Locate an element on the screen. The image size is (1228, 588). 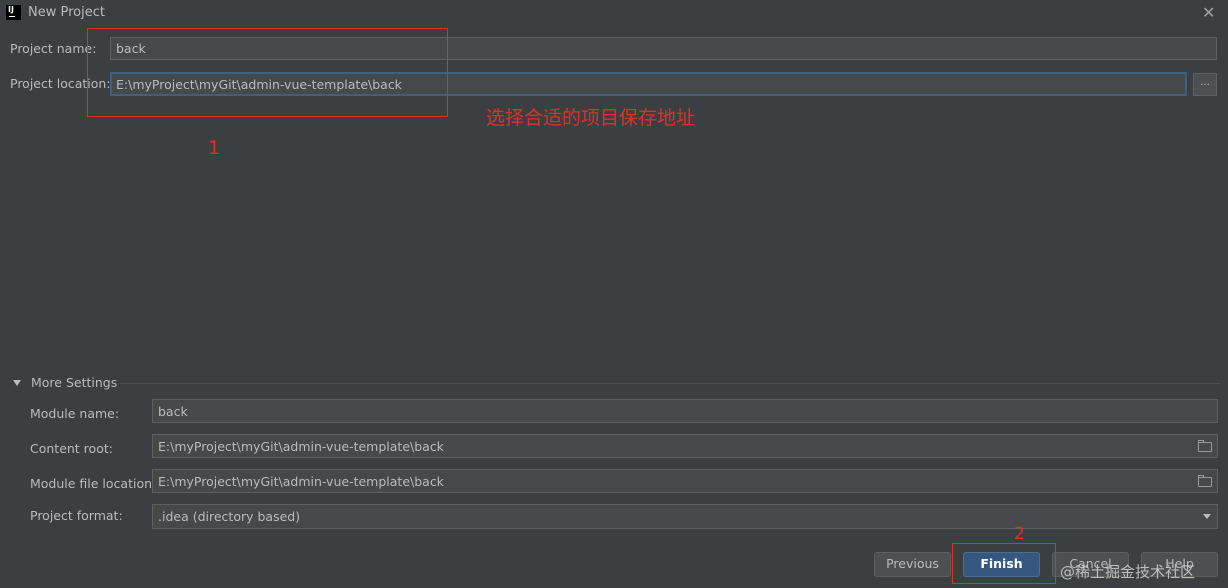
module-name-input is located at coordinates (685, 411).